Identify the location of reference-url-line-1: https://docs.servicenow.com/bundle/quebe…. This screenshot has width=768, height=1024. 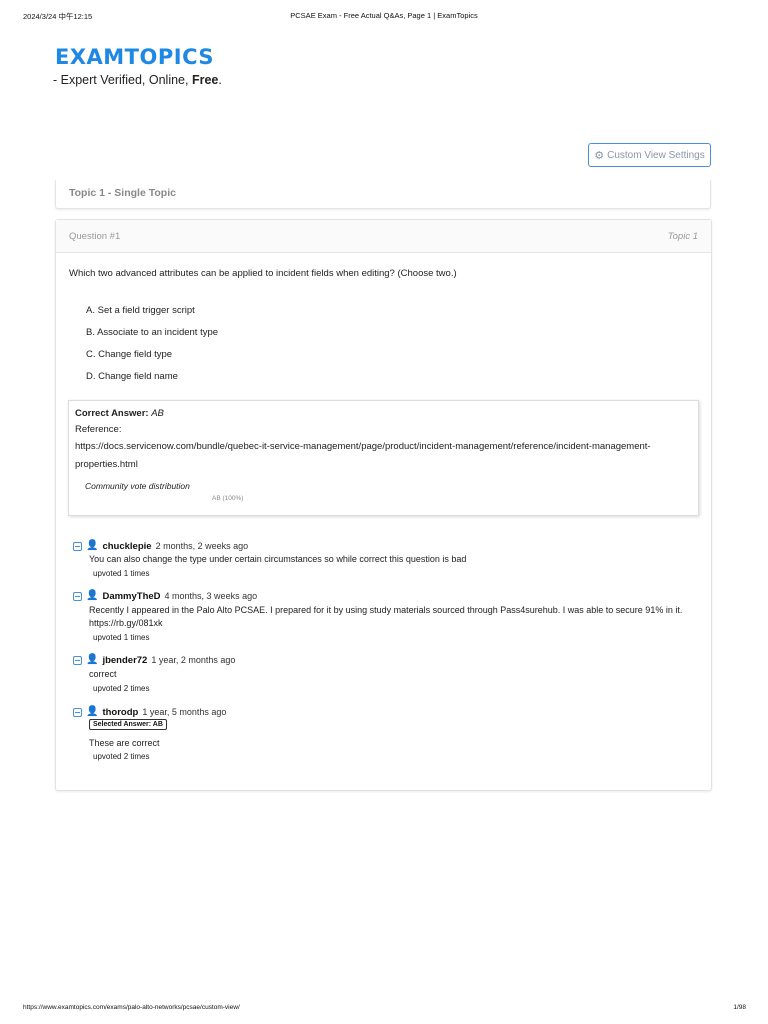
(363, 446).